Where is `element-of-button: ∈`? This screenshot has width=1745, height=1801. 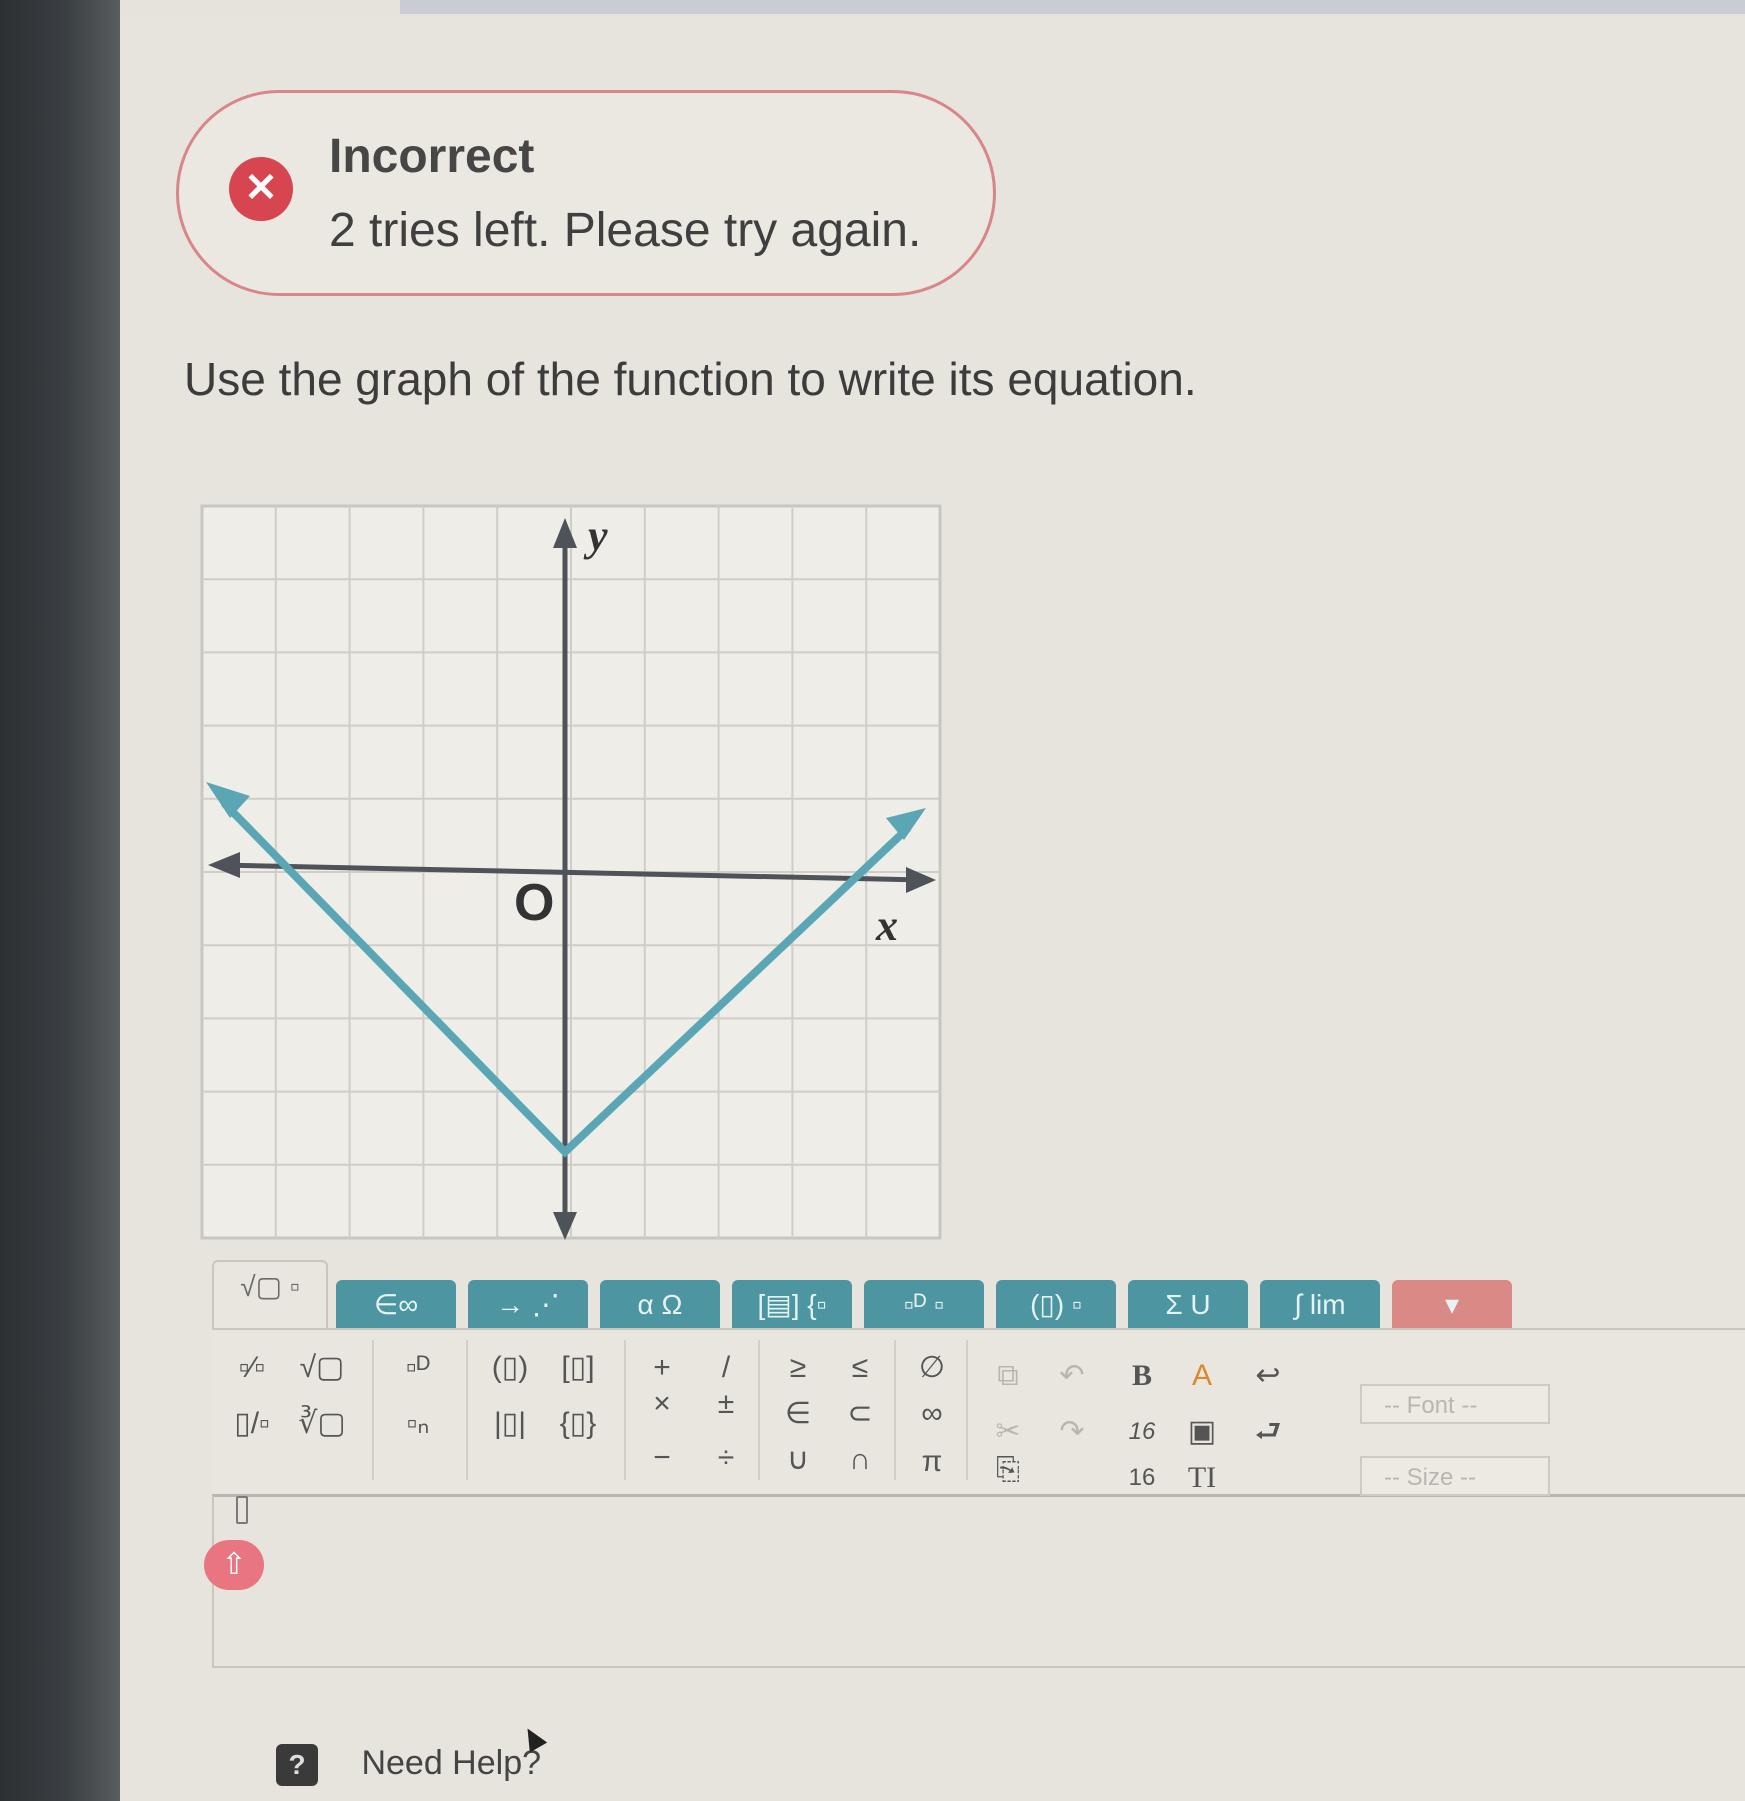
element-of-button: ∈ is located at coordinates (798, 1414).